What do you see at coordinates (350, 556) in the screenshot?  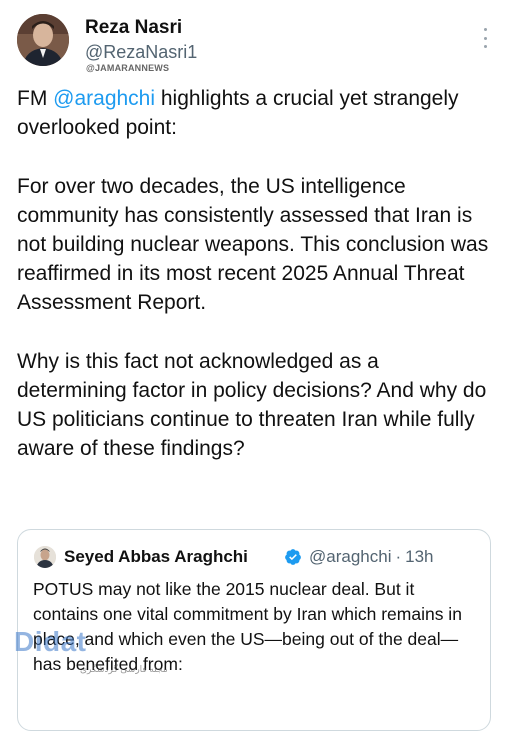 I see `quoted-author-handle: @araghchi` at bounding box center [350, 556].